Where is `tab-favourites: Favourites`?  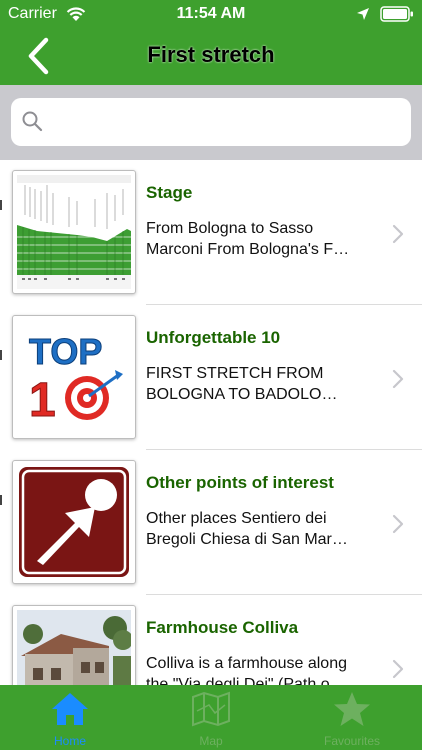
tab-favourites: Favourites is located at coordinates (352, 717).